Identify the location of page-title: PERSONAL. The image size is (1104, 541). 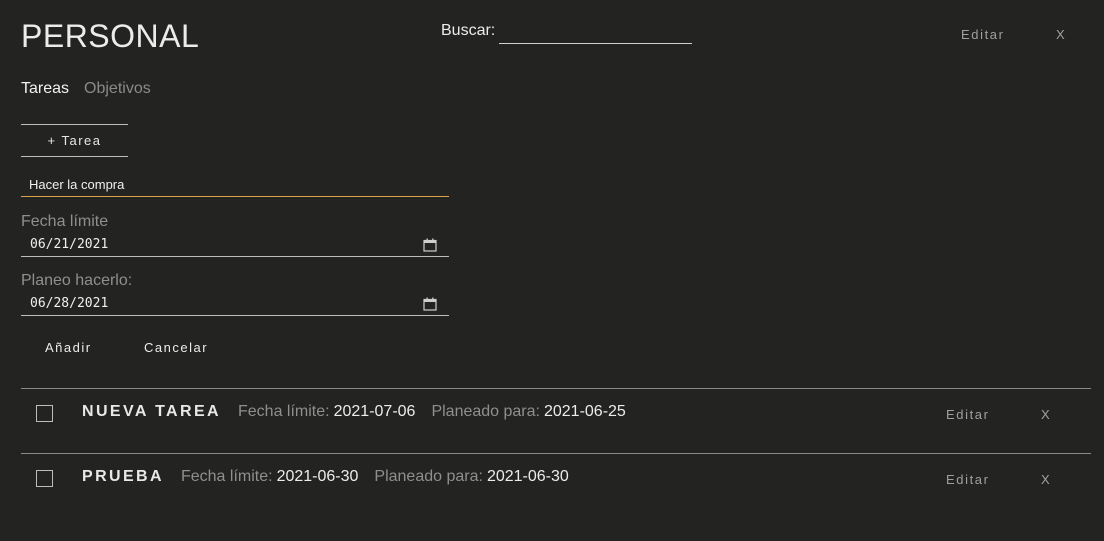
(110, 36).